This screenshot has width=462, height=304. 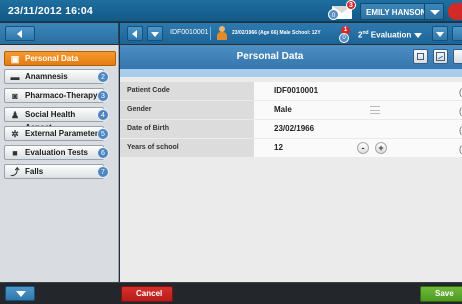 What do you see at coordinates (222, 33) in the screenshot?
I see `patient-icon` at bounding box center [222, 33].